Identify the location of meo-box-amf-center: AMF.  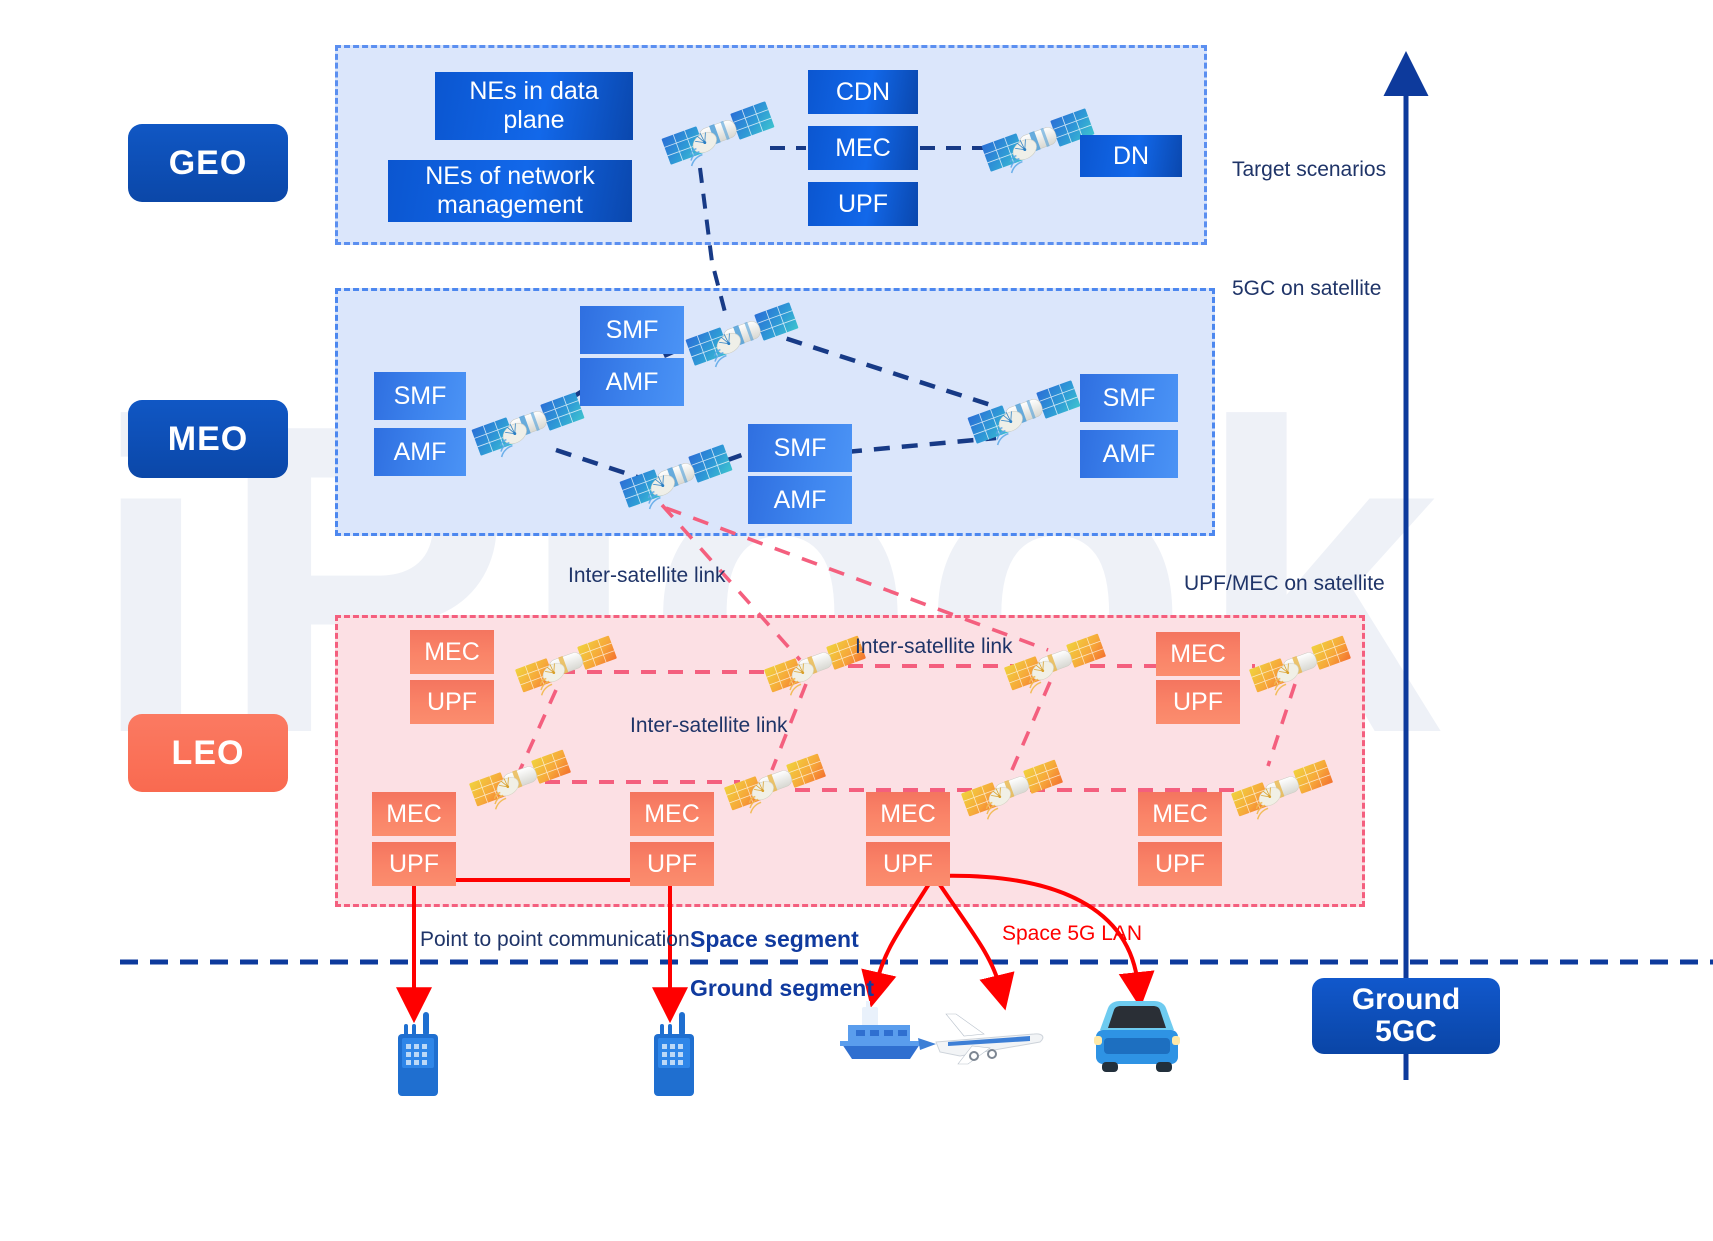
(800, 500).